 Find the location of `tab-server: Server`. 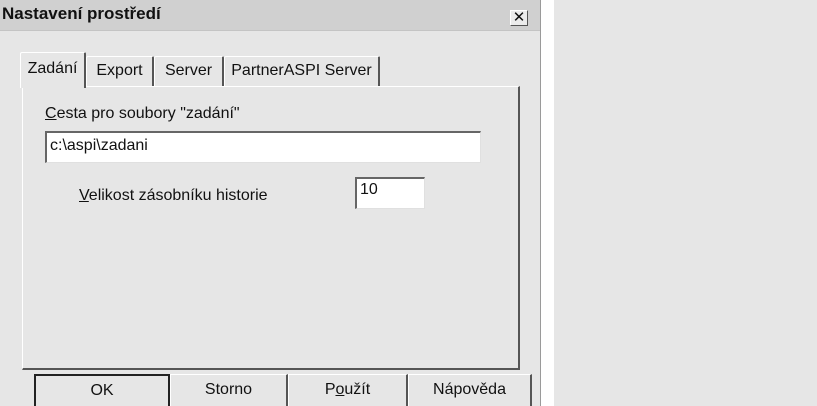

tab-server: Server is located at coordinates (189, 71).